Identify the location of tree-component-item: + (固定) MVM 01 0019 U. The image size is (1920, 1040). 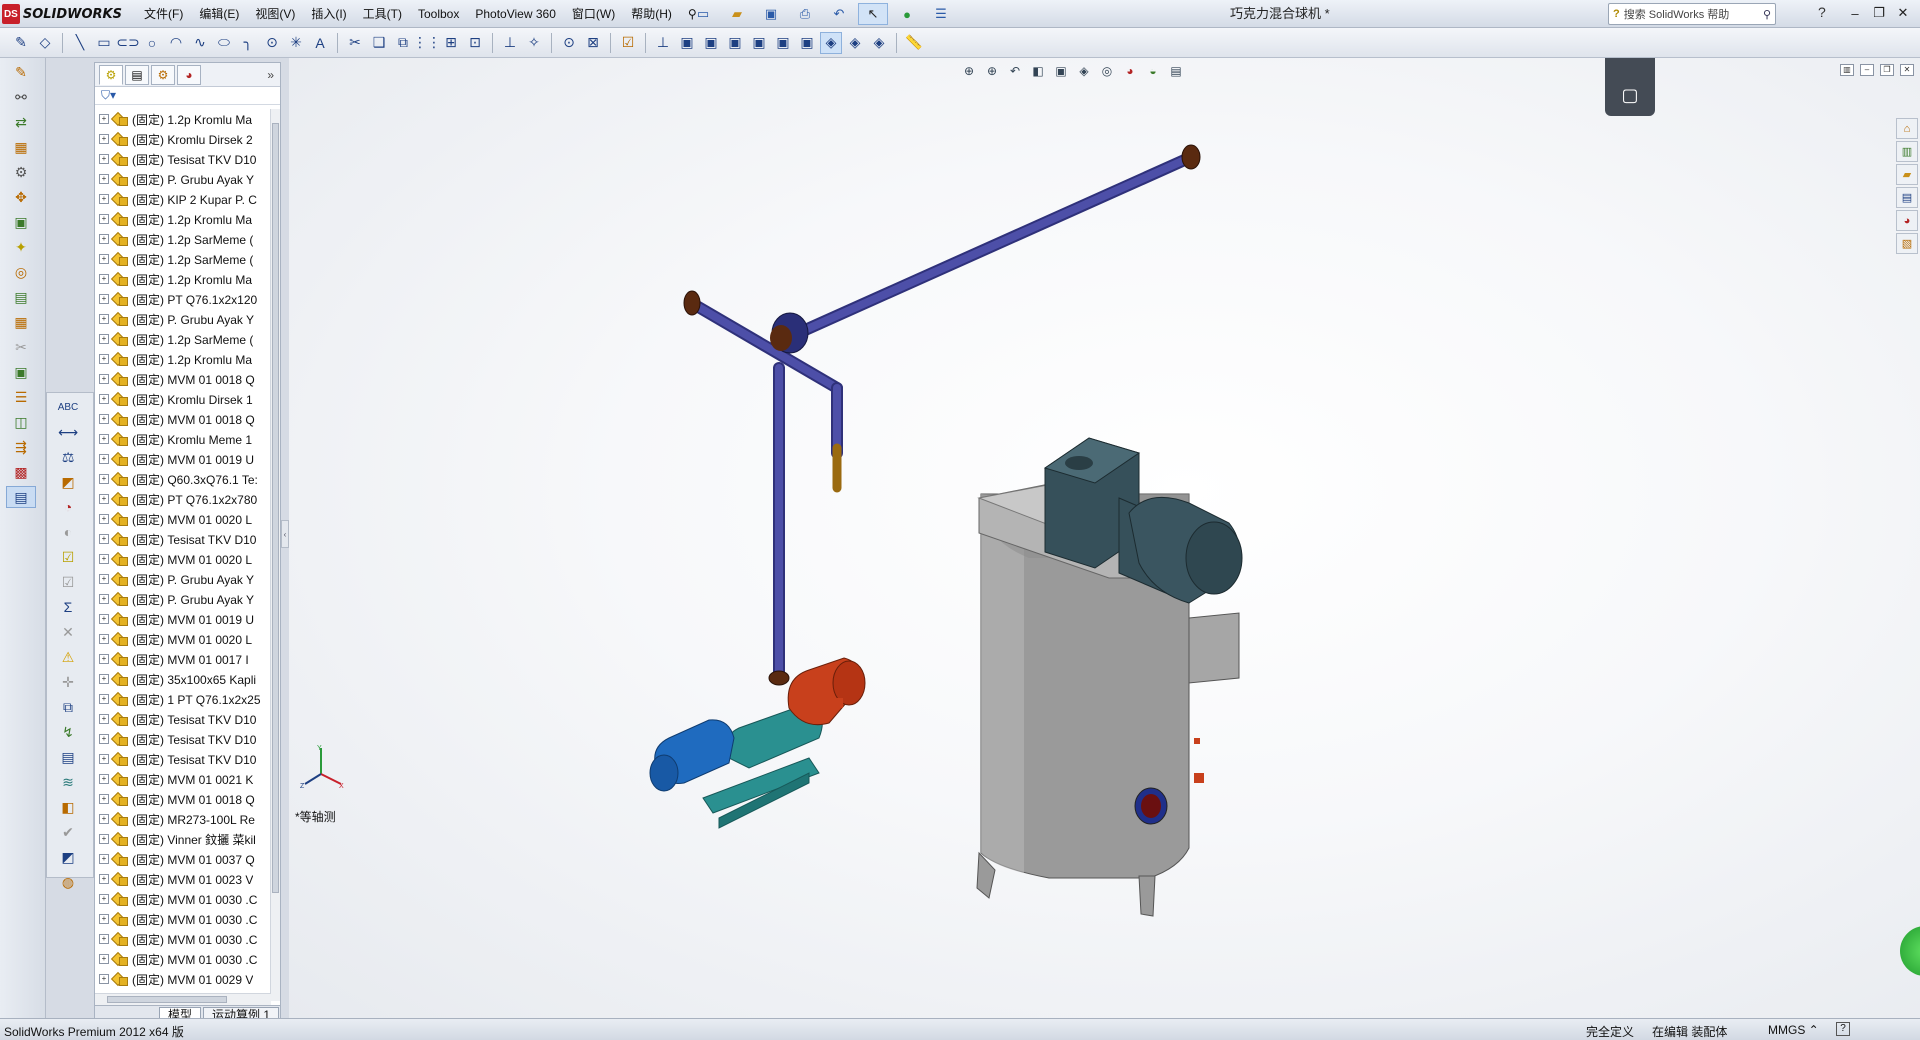
(183, 619).